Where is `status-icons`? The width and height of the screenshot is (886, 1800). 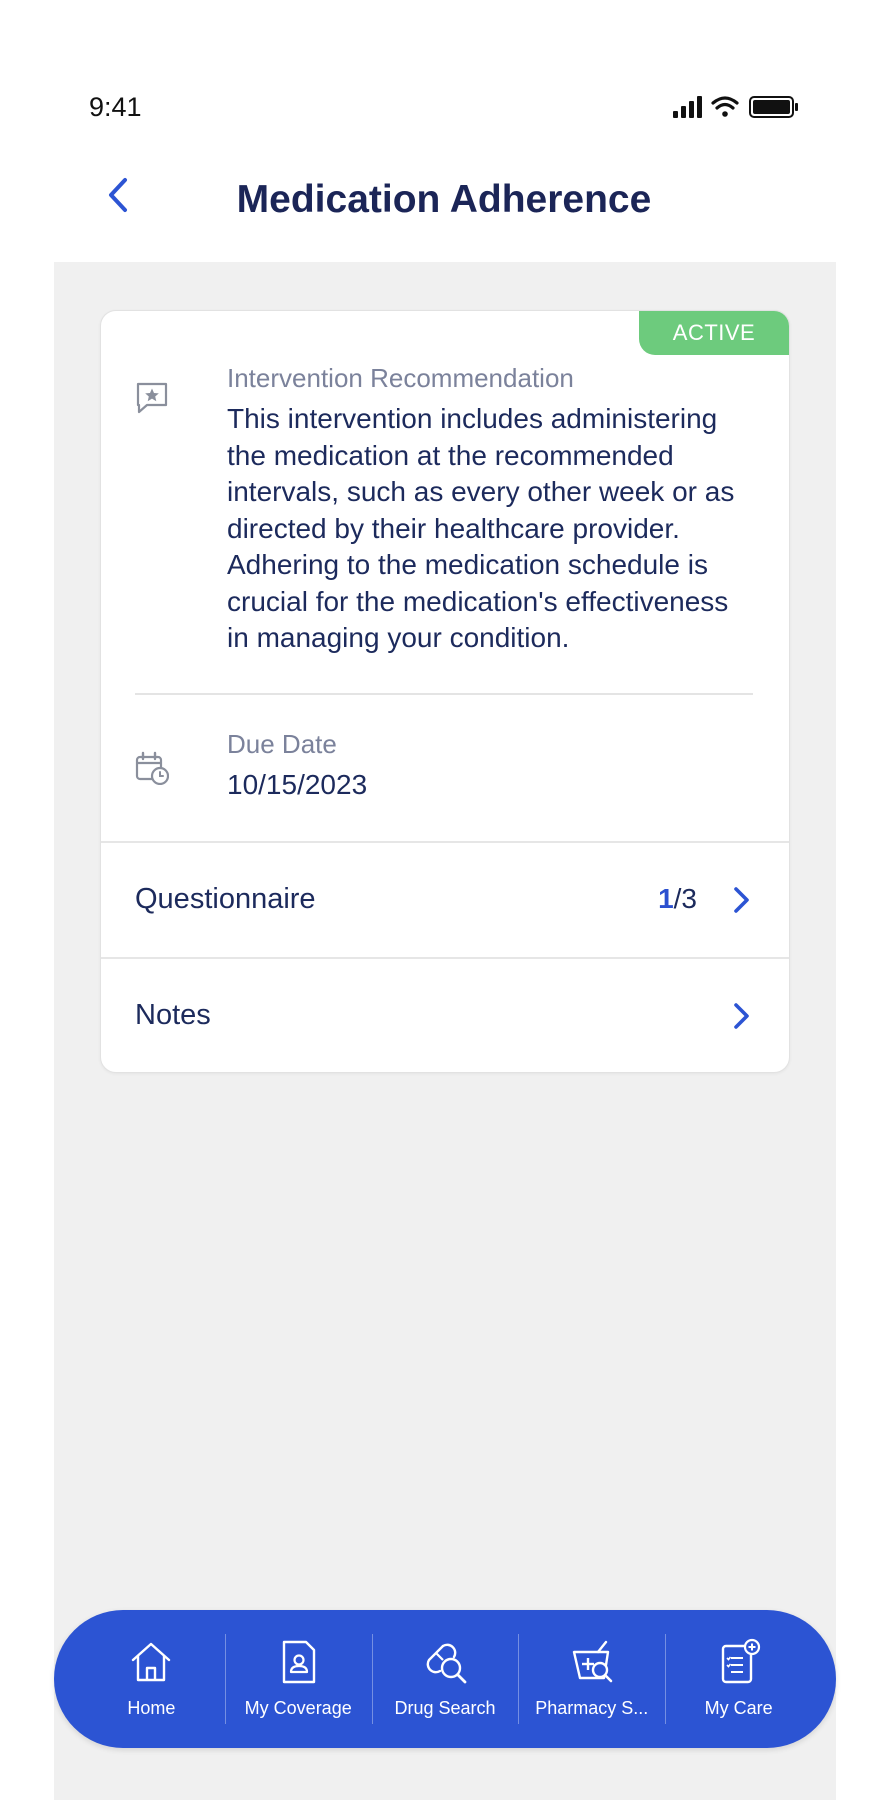 status-icons is located at coordinates (735, 107).